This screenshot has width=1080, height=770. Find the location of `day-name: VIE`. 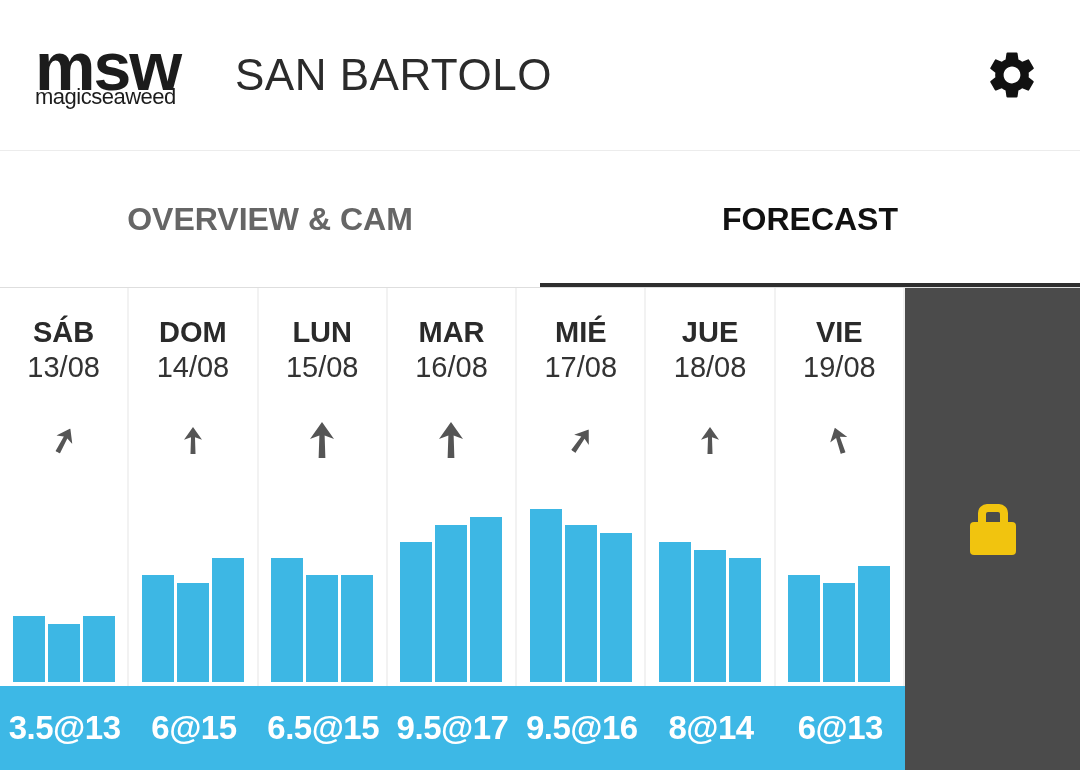

day-name: VIE is located at coordinates (839, 332).